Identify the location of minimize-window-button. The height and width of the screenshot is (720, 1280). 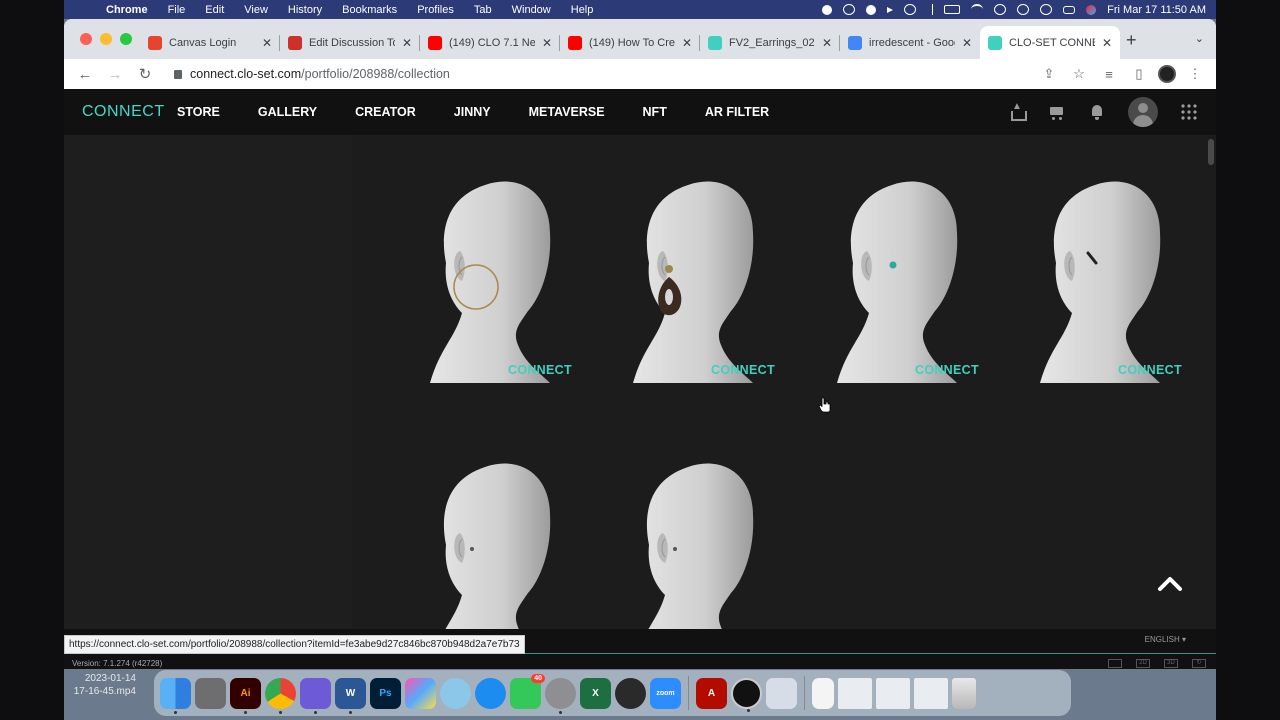
(106, 39).